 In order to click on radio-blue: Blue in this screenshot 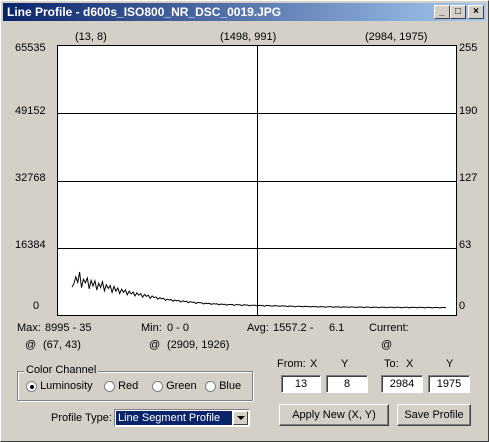, I will do `click(223, 386)`.